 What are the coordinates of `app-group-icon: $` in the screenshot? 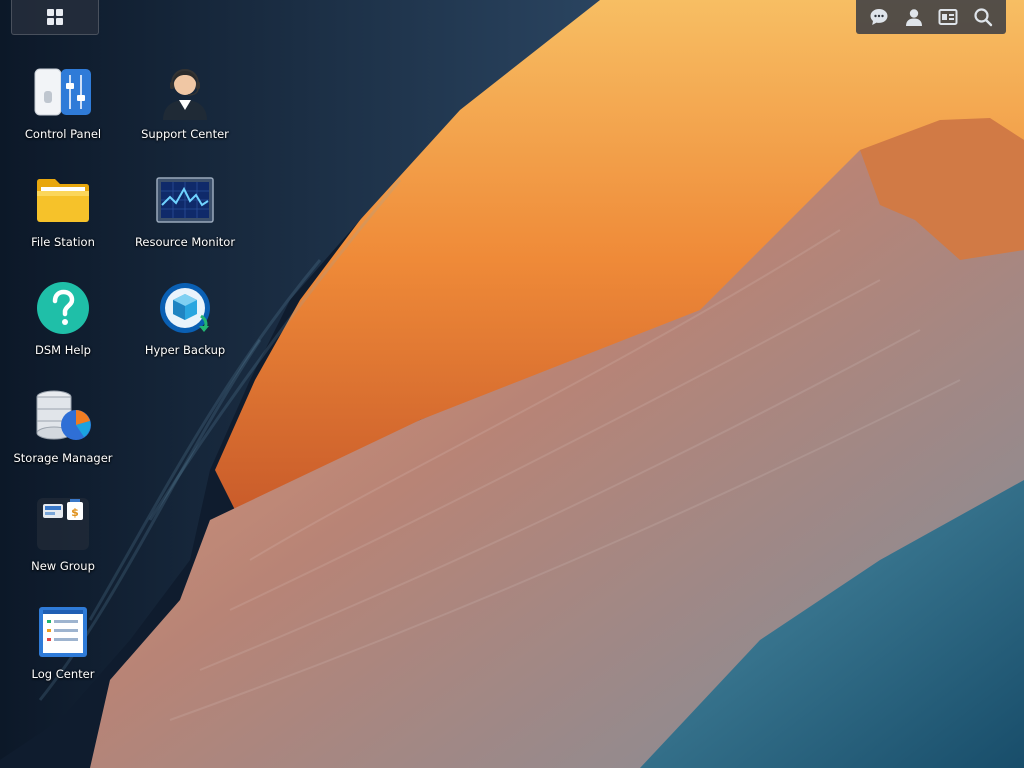 It's located at (63, 524).